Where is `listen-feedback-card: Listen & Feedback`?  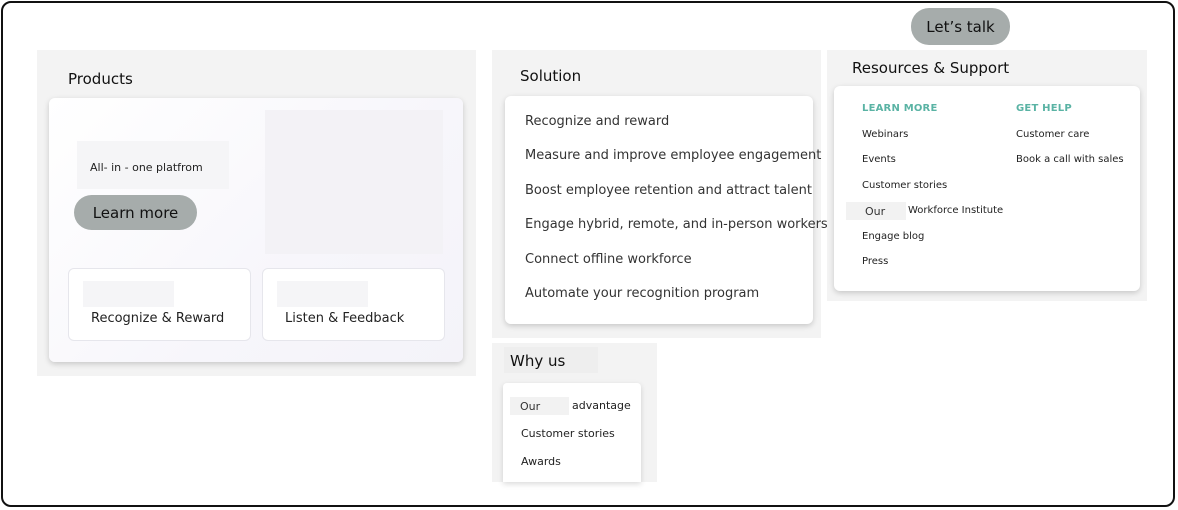
listen-feedback-card: Listen & Feedback is located at coordinates (353, 304).